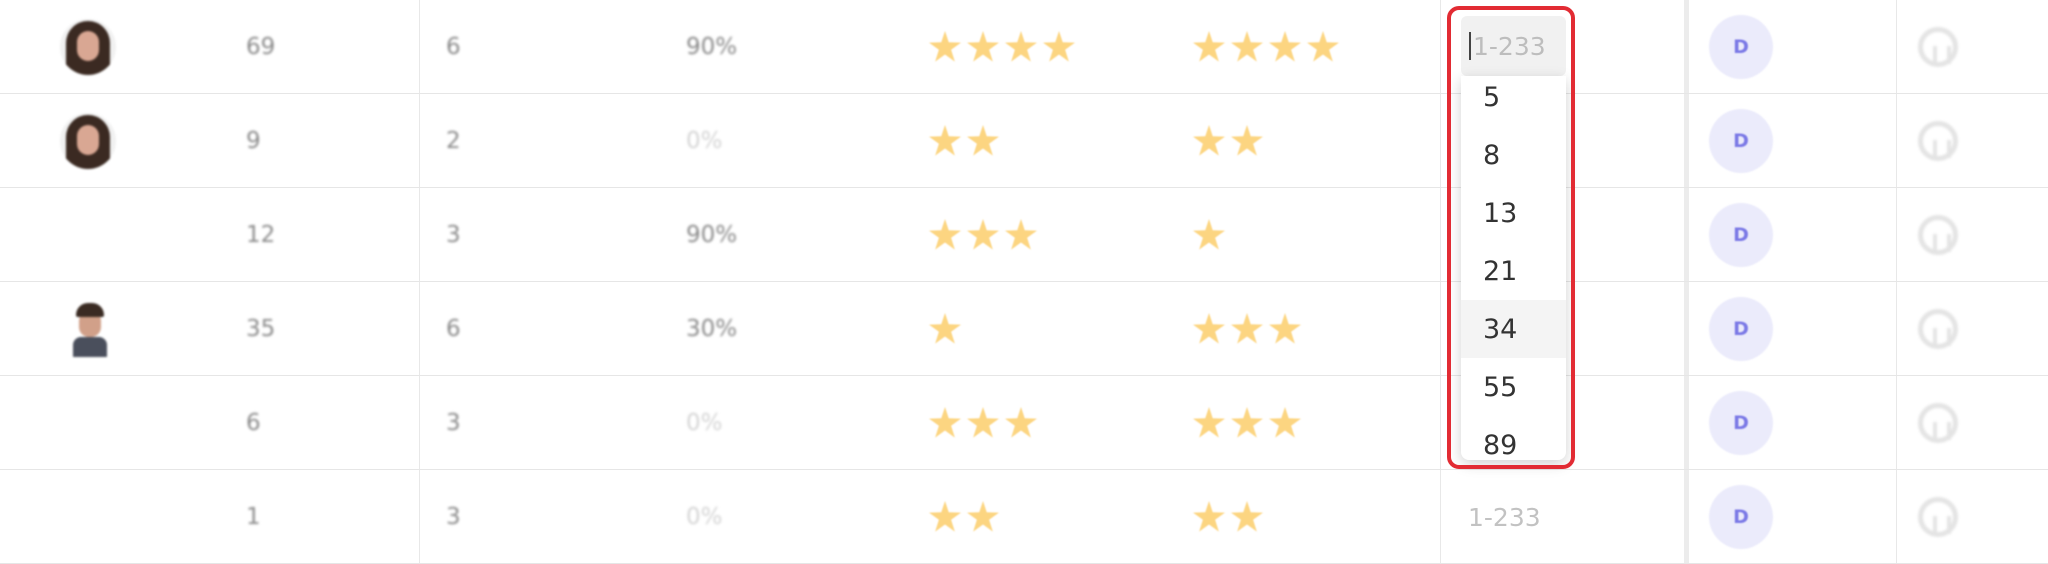  I want to click on count-value: 35, so click(261, 329).